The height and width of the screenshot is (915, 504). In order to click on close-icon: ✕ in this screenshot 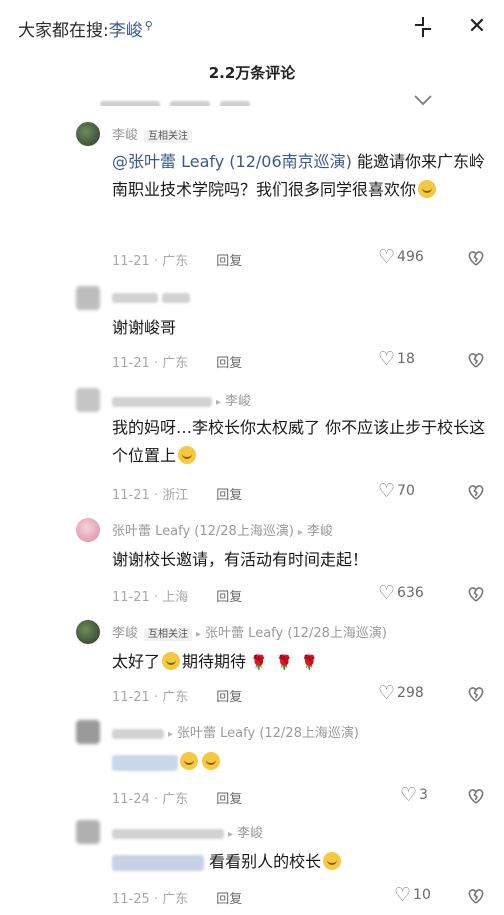, I will do `click(477, 27)`.